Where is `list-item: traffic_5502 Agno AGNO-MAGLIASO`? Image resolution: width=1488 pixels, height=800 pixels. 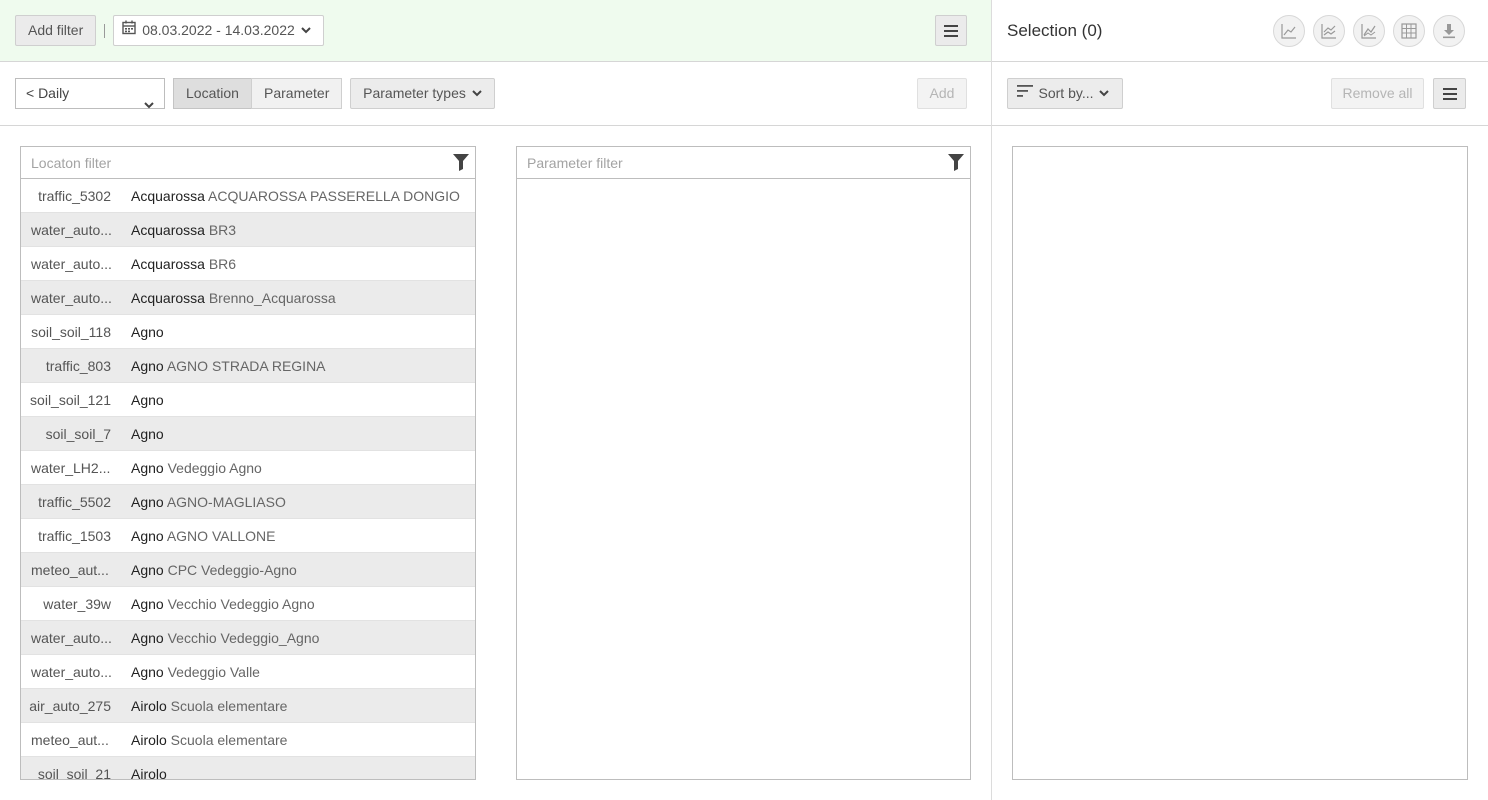
list-item: traffic_5502 Agno AGNO-MAGLIASO is located at coordinates (248, 502).